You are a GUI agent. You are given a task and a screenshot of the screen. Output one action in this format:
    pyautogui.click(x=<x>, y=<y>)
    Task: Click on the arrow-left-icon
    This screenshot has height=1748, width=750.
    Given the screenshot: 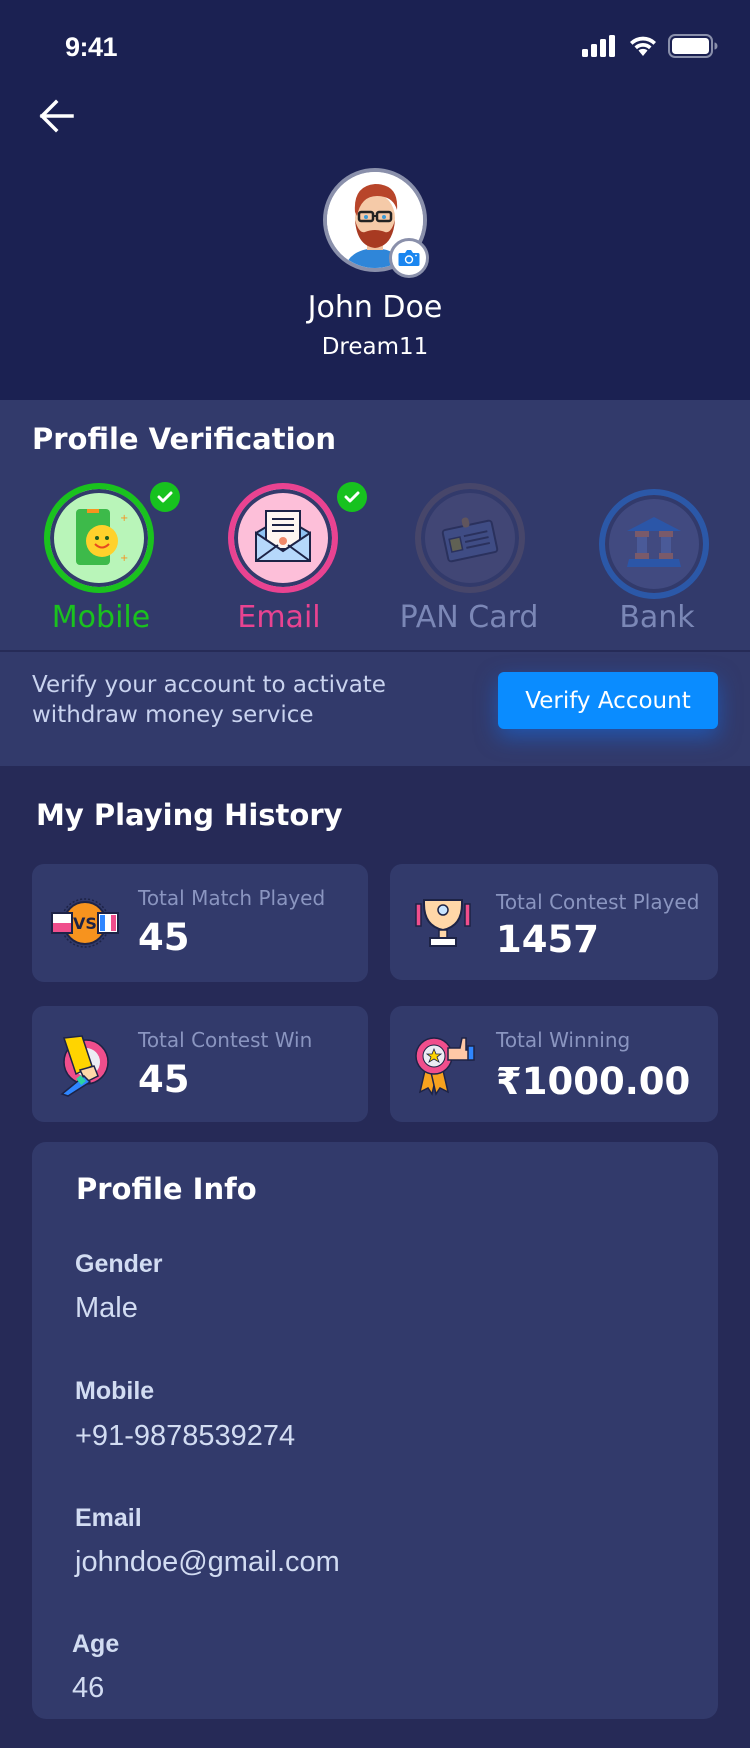 What is the action you would take?
    pyautogui.click(x=56, y=116)
    